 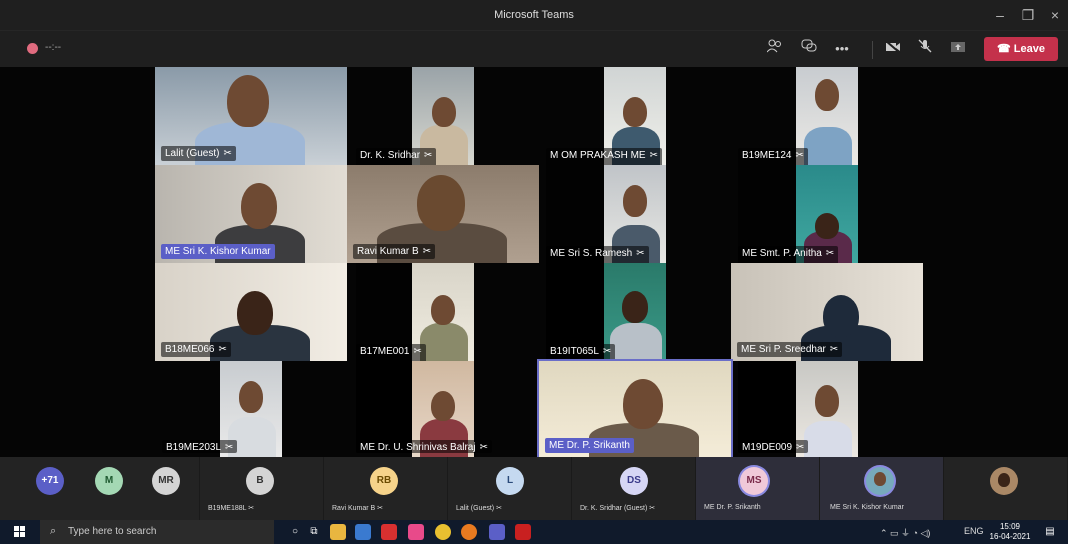 What do you see at coordinates (867, 507) in the screenshot?
I see `participant-name: ME Sri K. Kishor Kumar` at bounding box center [867, 507].